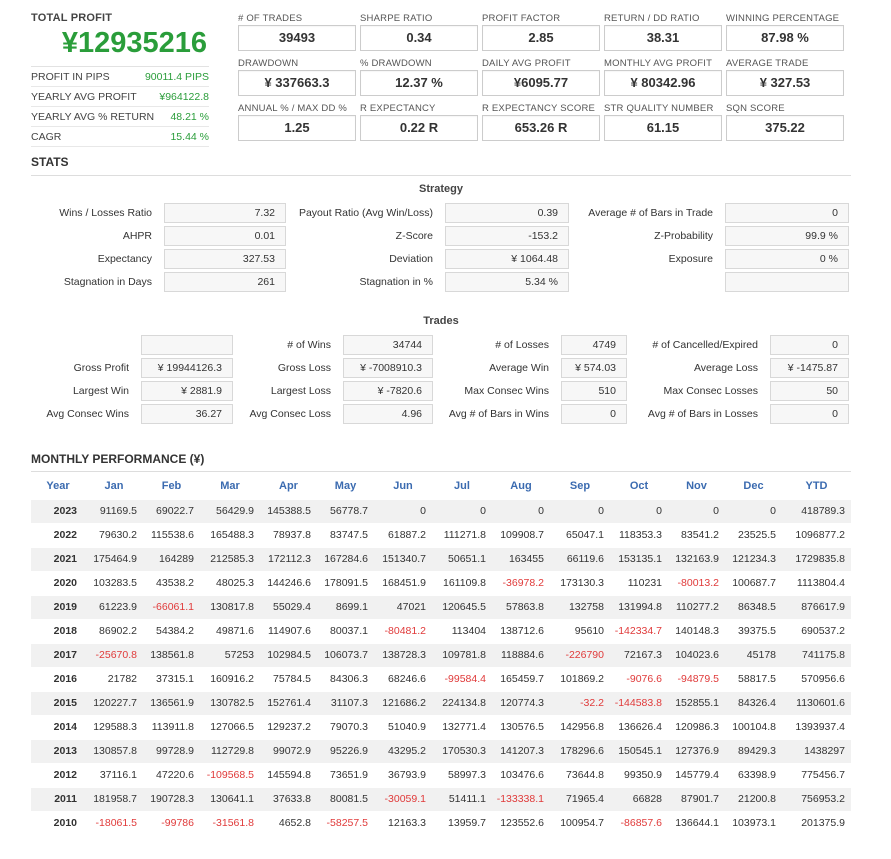 The height and width of the screenshot is (859, 891). What do you see at coordinates (230, 726) in the screenshot?
I see `value-cell: 127066.5` at bounding box center [230, 726].